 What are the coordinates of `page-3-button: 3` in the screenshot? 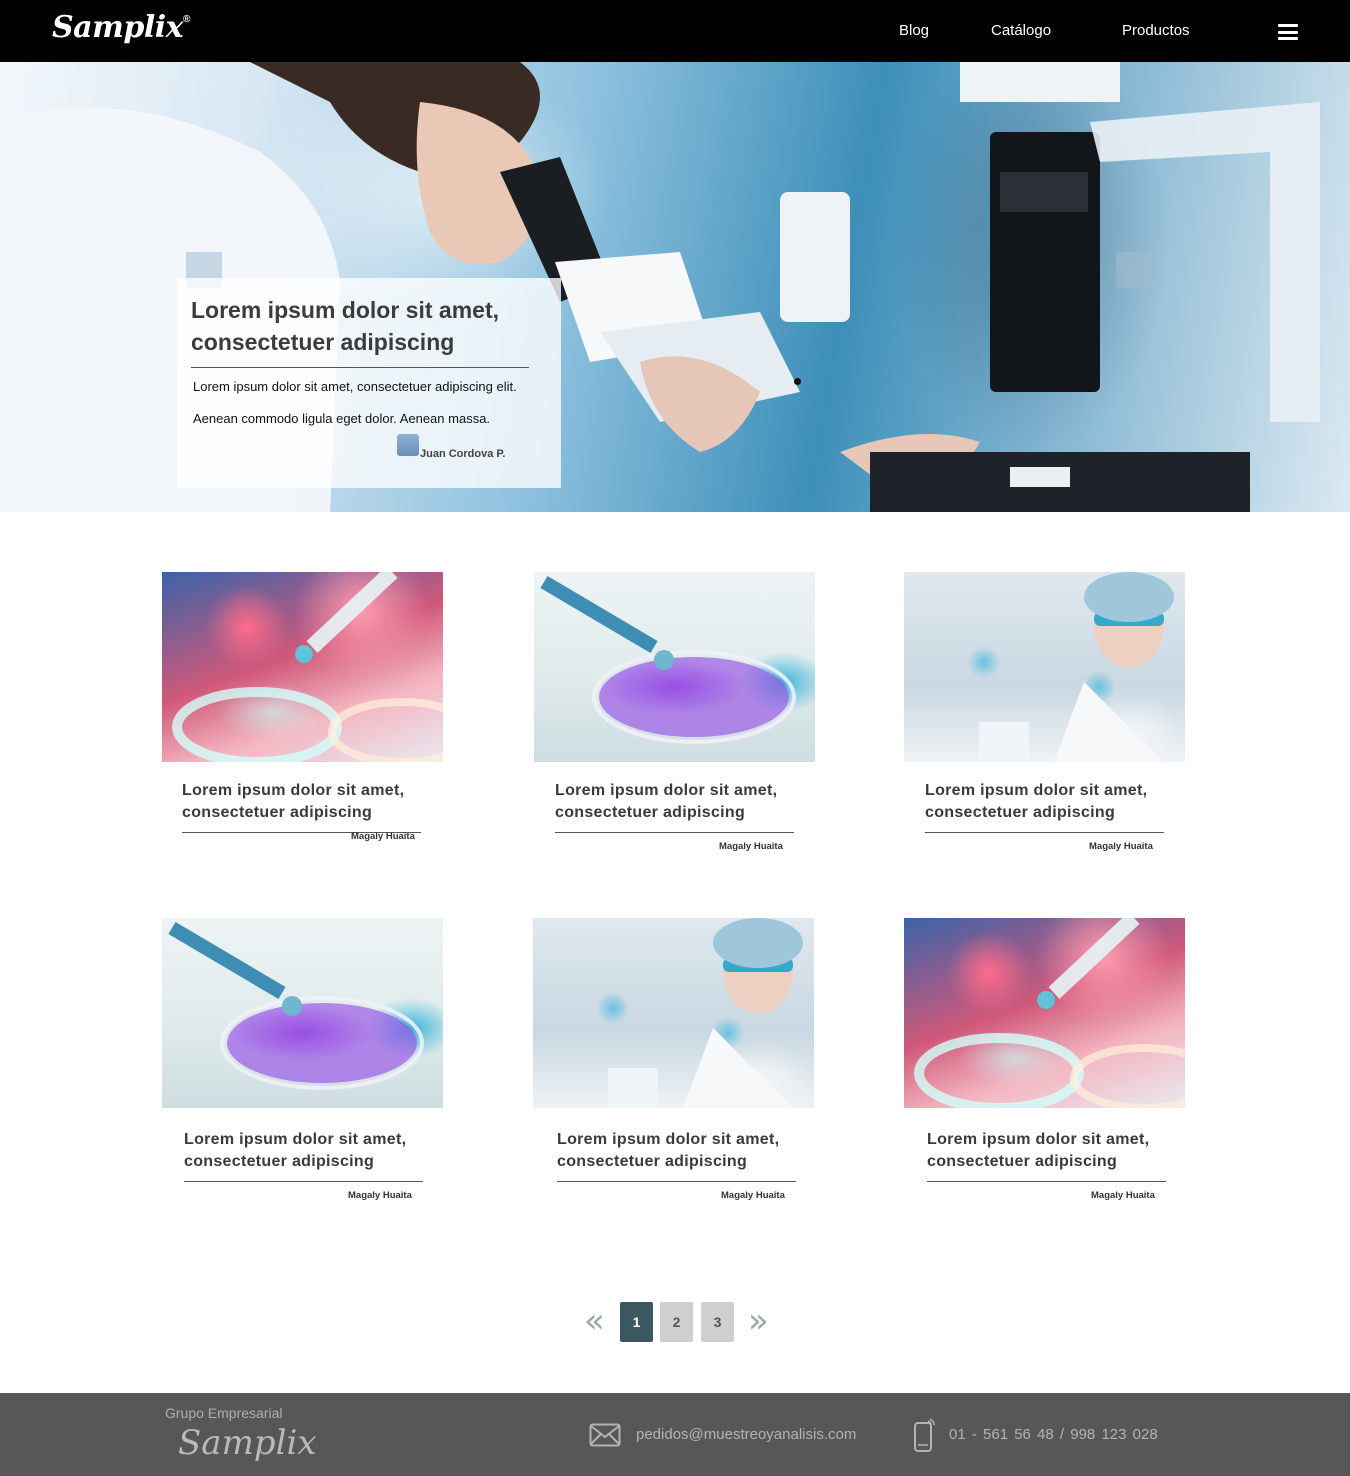 It's located at (717, 1322).